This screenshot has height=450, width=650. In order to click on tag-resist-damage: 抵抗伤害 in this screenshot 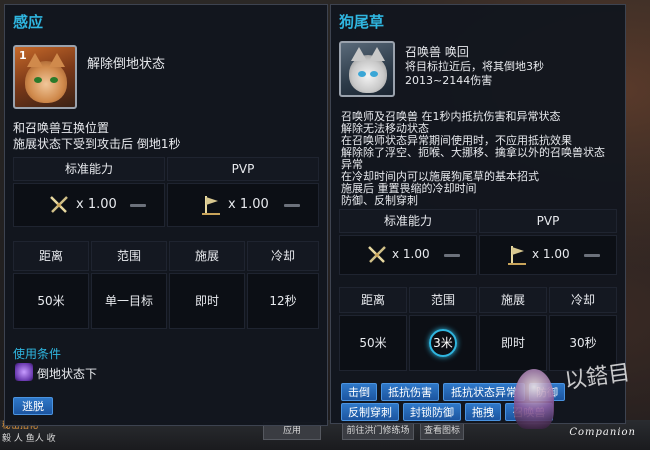, I will do `click(410, 392)`.